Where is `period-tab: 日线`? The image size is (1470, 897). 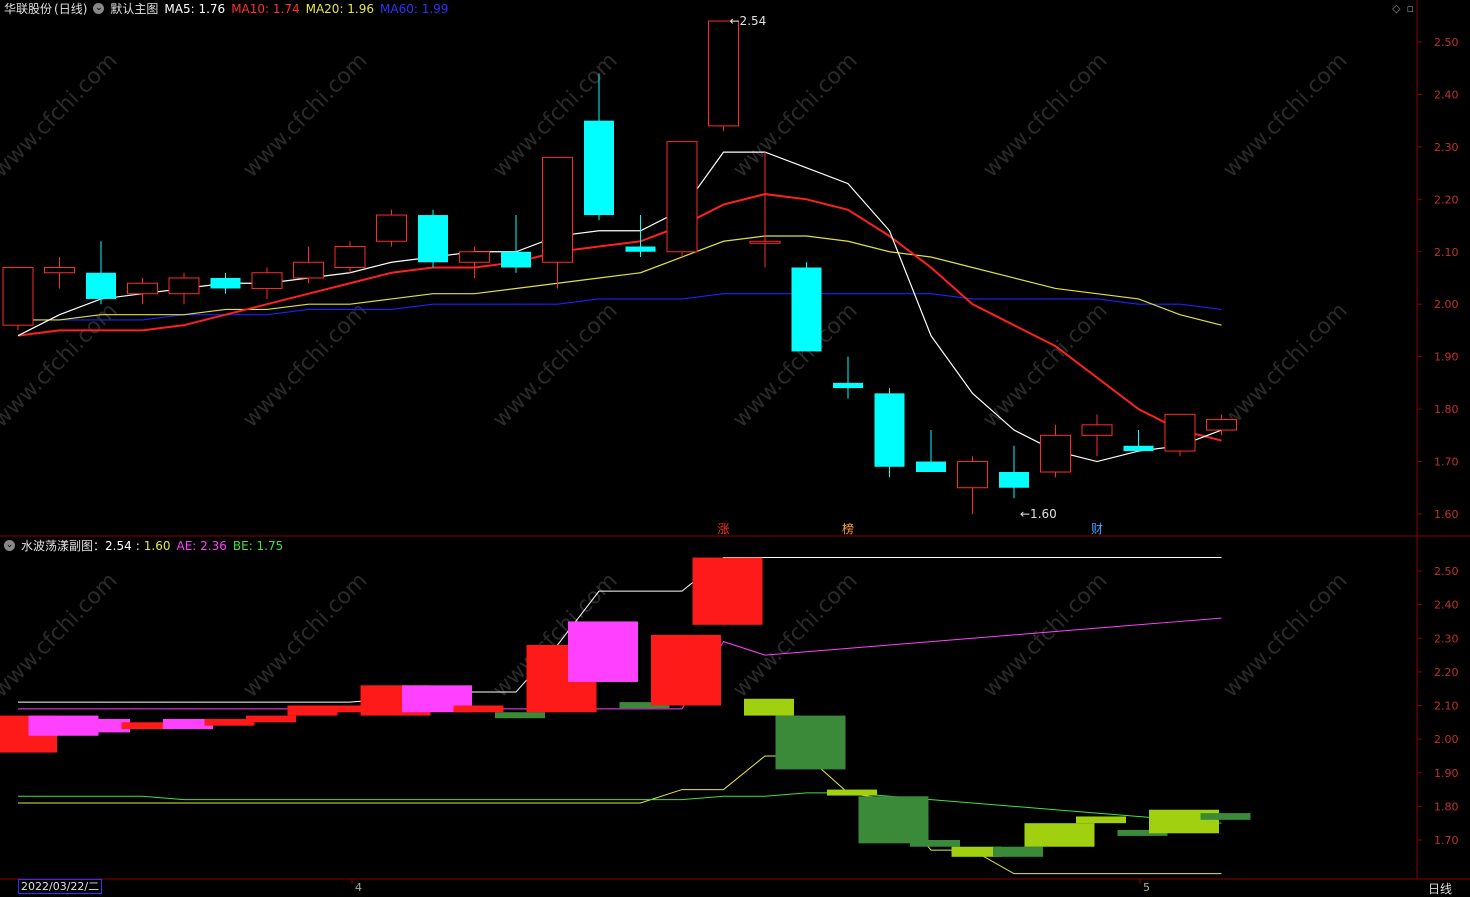
period-tab: 日线 is located at coordinates (1440, 888).